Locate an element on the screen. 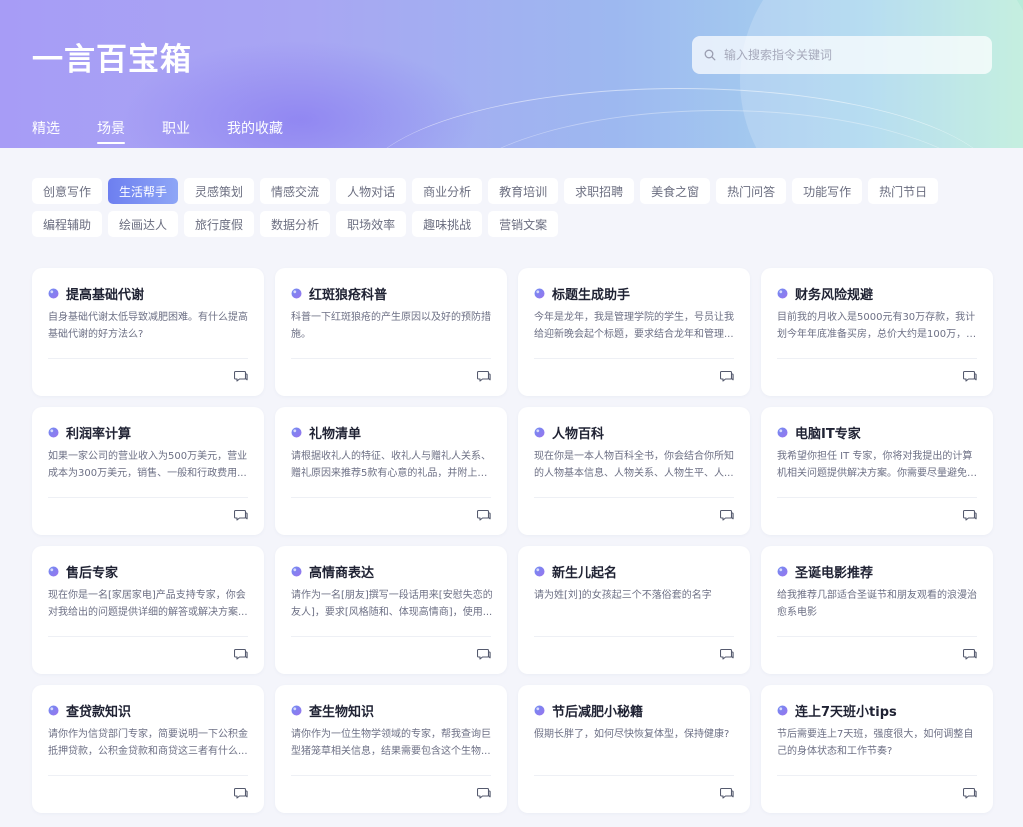  prompt-card: 新生儿起名 请为姓[刘]的女孩起三个不落俗套的名字 is located at coordinates (634, 610).